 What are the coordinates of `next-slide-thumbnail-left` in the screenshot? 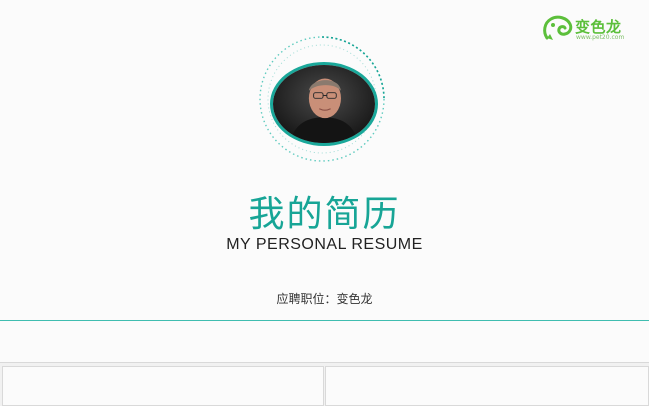 It's located at (163, 386).